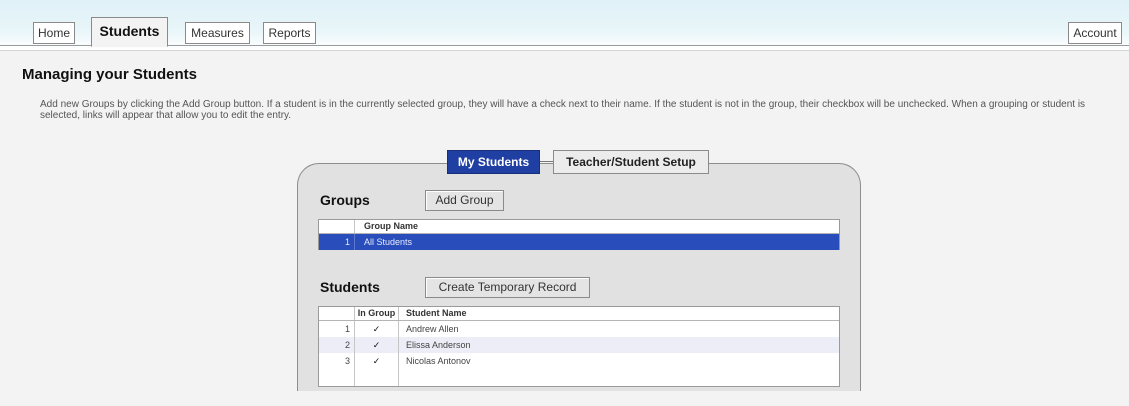  What do you see at coordinates (337, 361) in the screenshot?
I see `student-row-number: 3` at bounding box center [337, 361].